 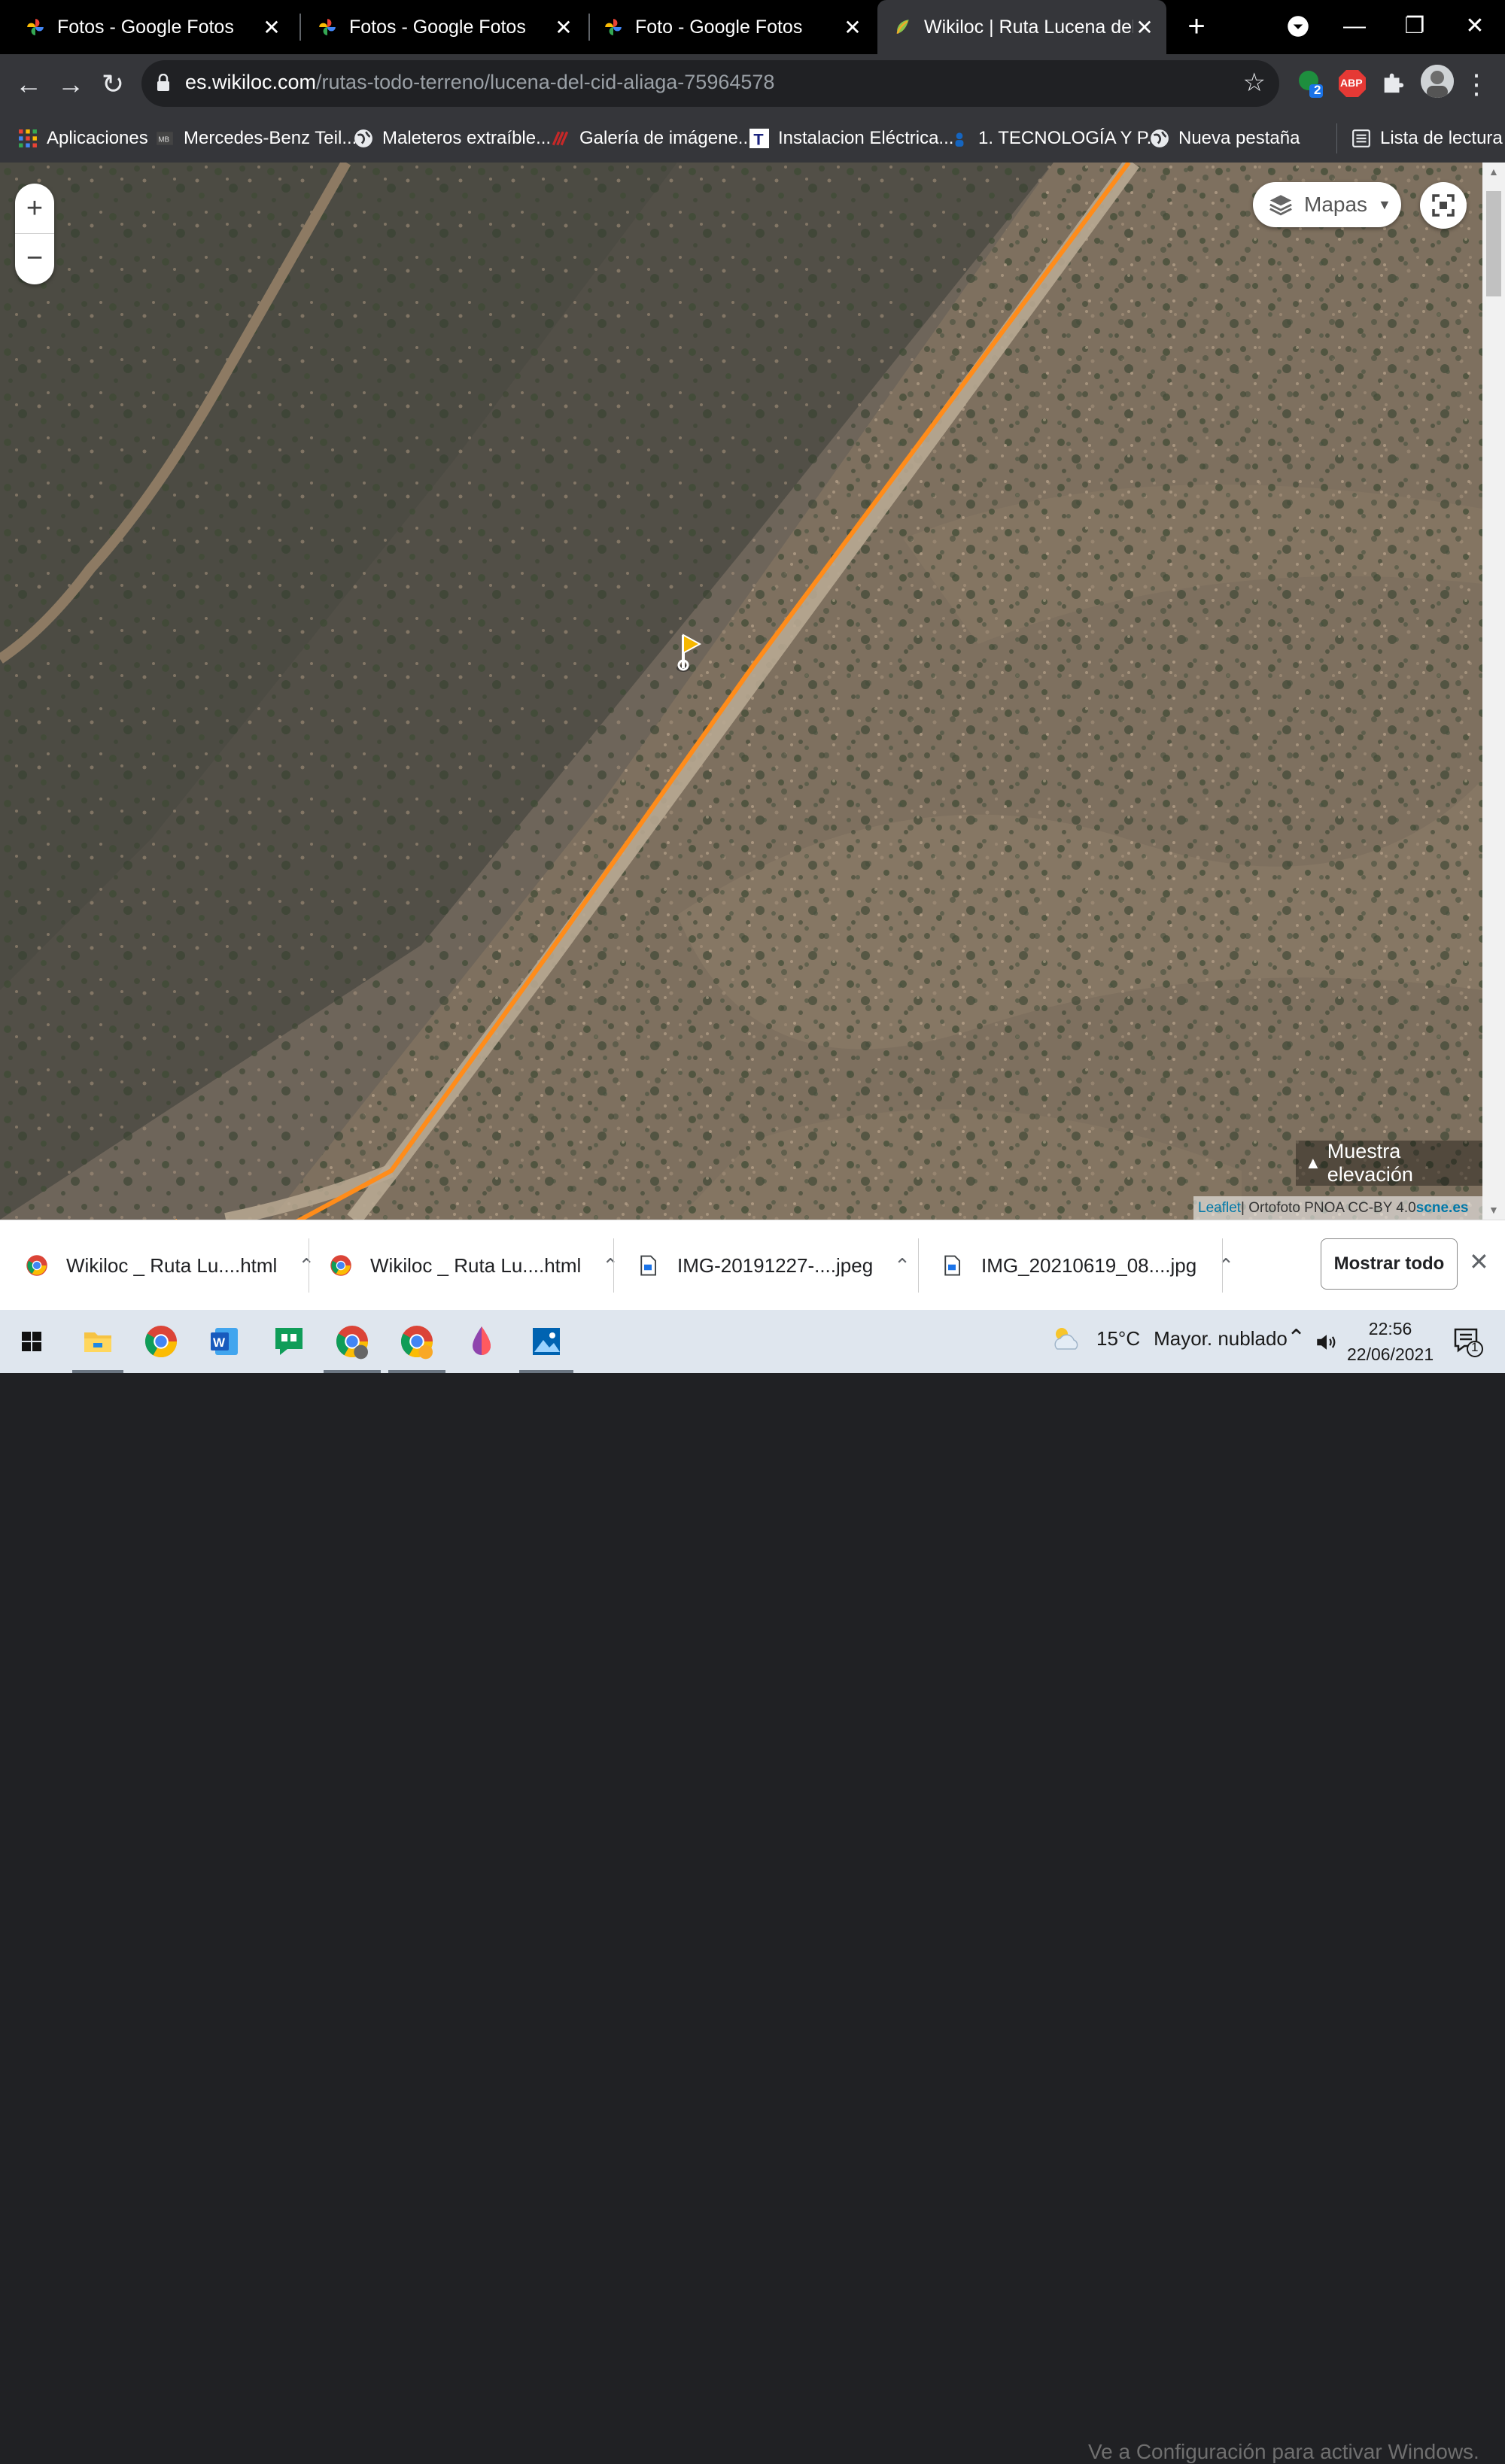 What do you see at coordinates (1437, 82) in the screenshot?
I see `profile-avatar` at bounding box center [1437, 82].